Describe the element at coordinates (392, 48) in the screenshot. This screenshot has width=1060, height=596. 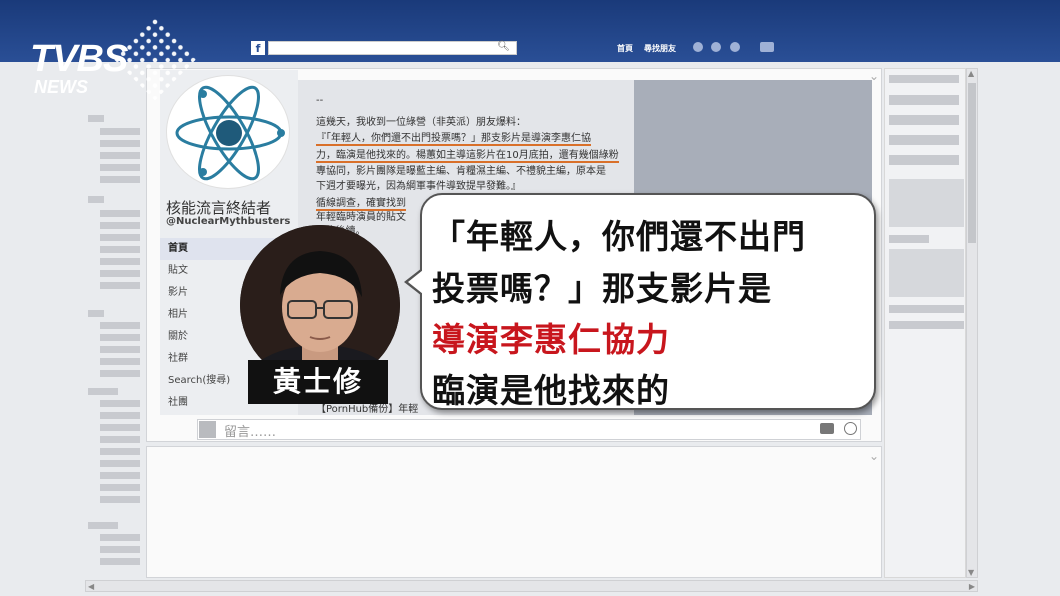
I see `search-input: 🔍︎` at that location.